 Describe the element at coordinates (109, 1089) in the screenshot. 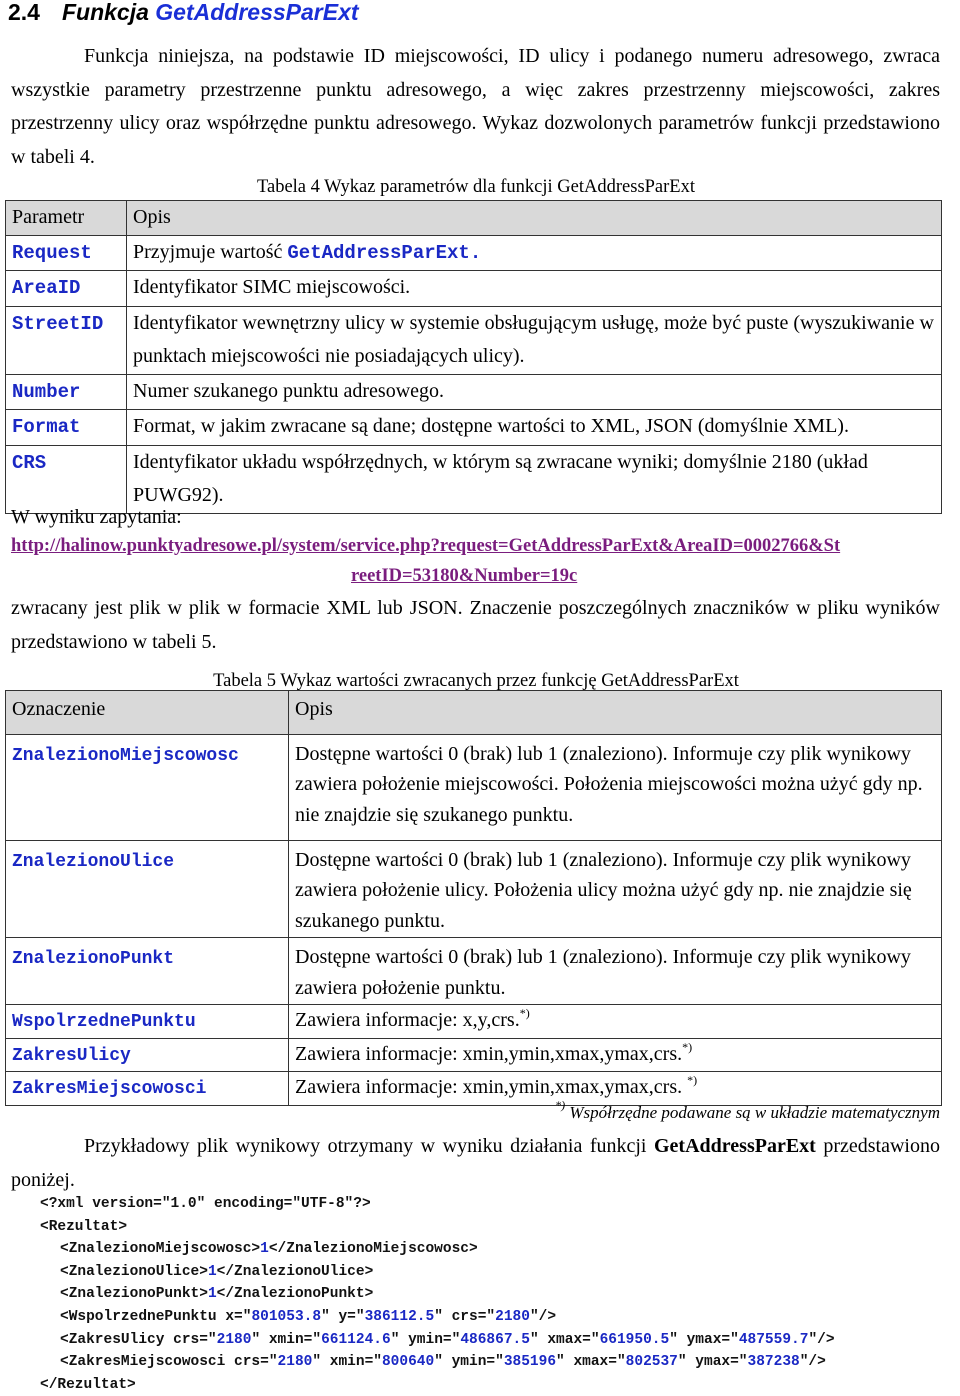

I see `value-name: ZakresMiejscowosci` at that location.